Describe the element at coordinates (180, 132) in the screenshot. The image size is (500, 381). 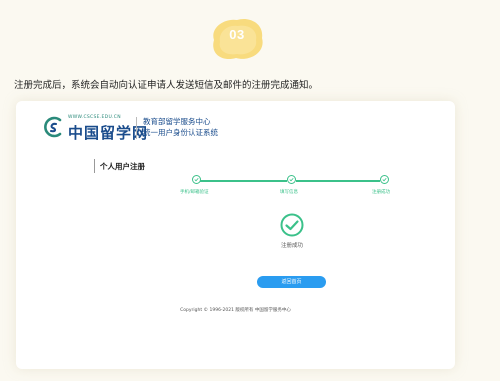
I see `system-name-line2: 统一用户身份认证系统` at that location.